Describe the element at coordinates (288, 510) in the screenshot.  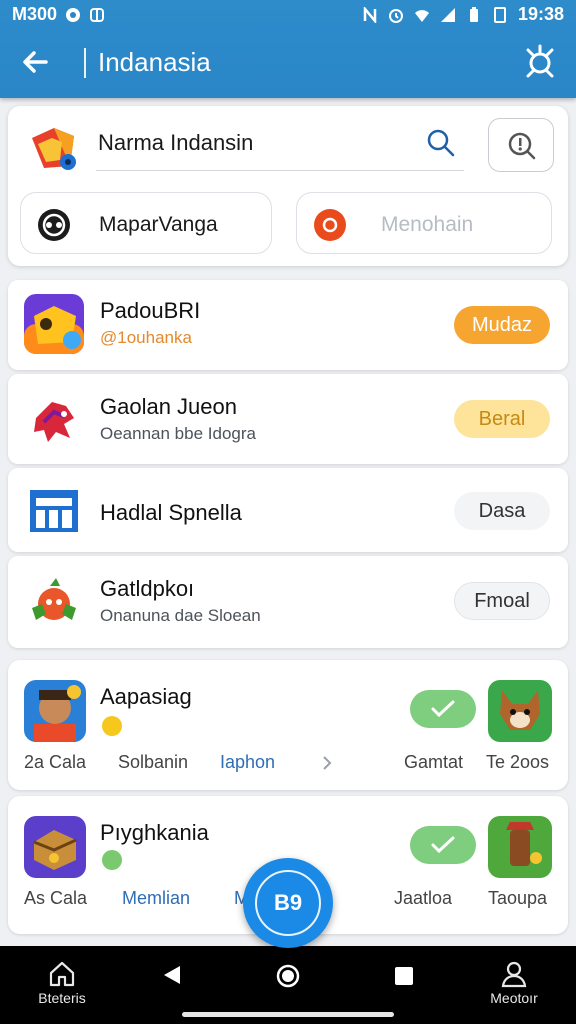
I see `list-item: Hadlal Spnella Dasa` at that location.